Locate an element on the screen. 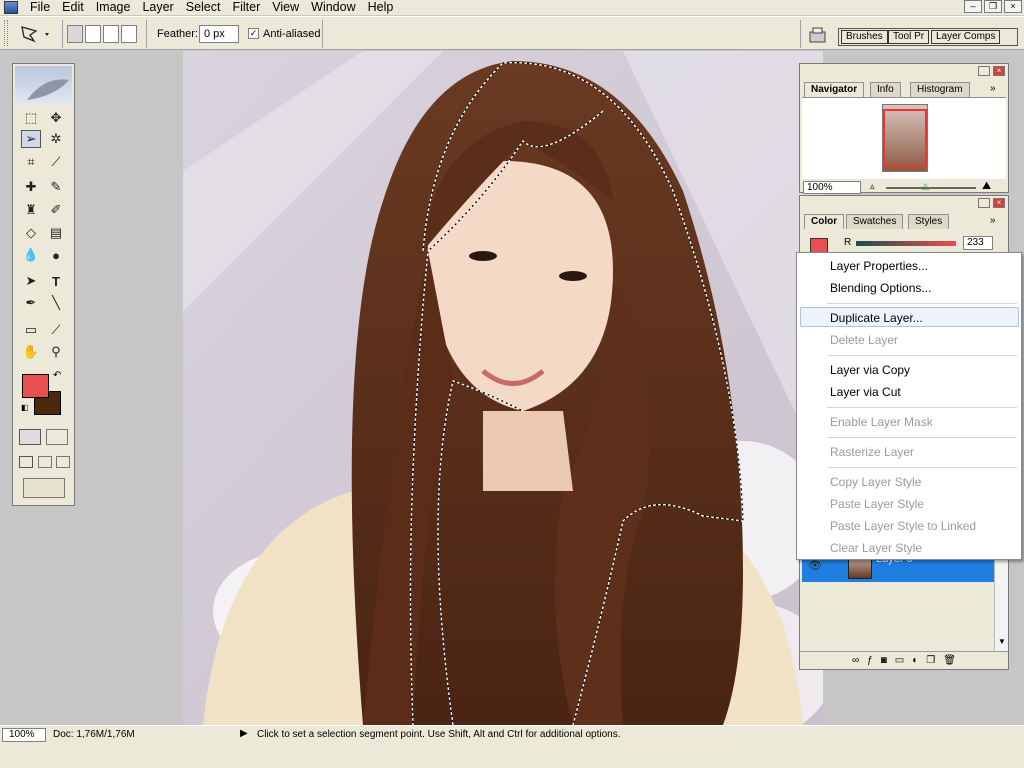 The image size is (1024, 768). well-tab-brushes: Brushes is located at coordinates (864, 37).